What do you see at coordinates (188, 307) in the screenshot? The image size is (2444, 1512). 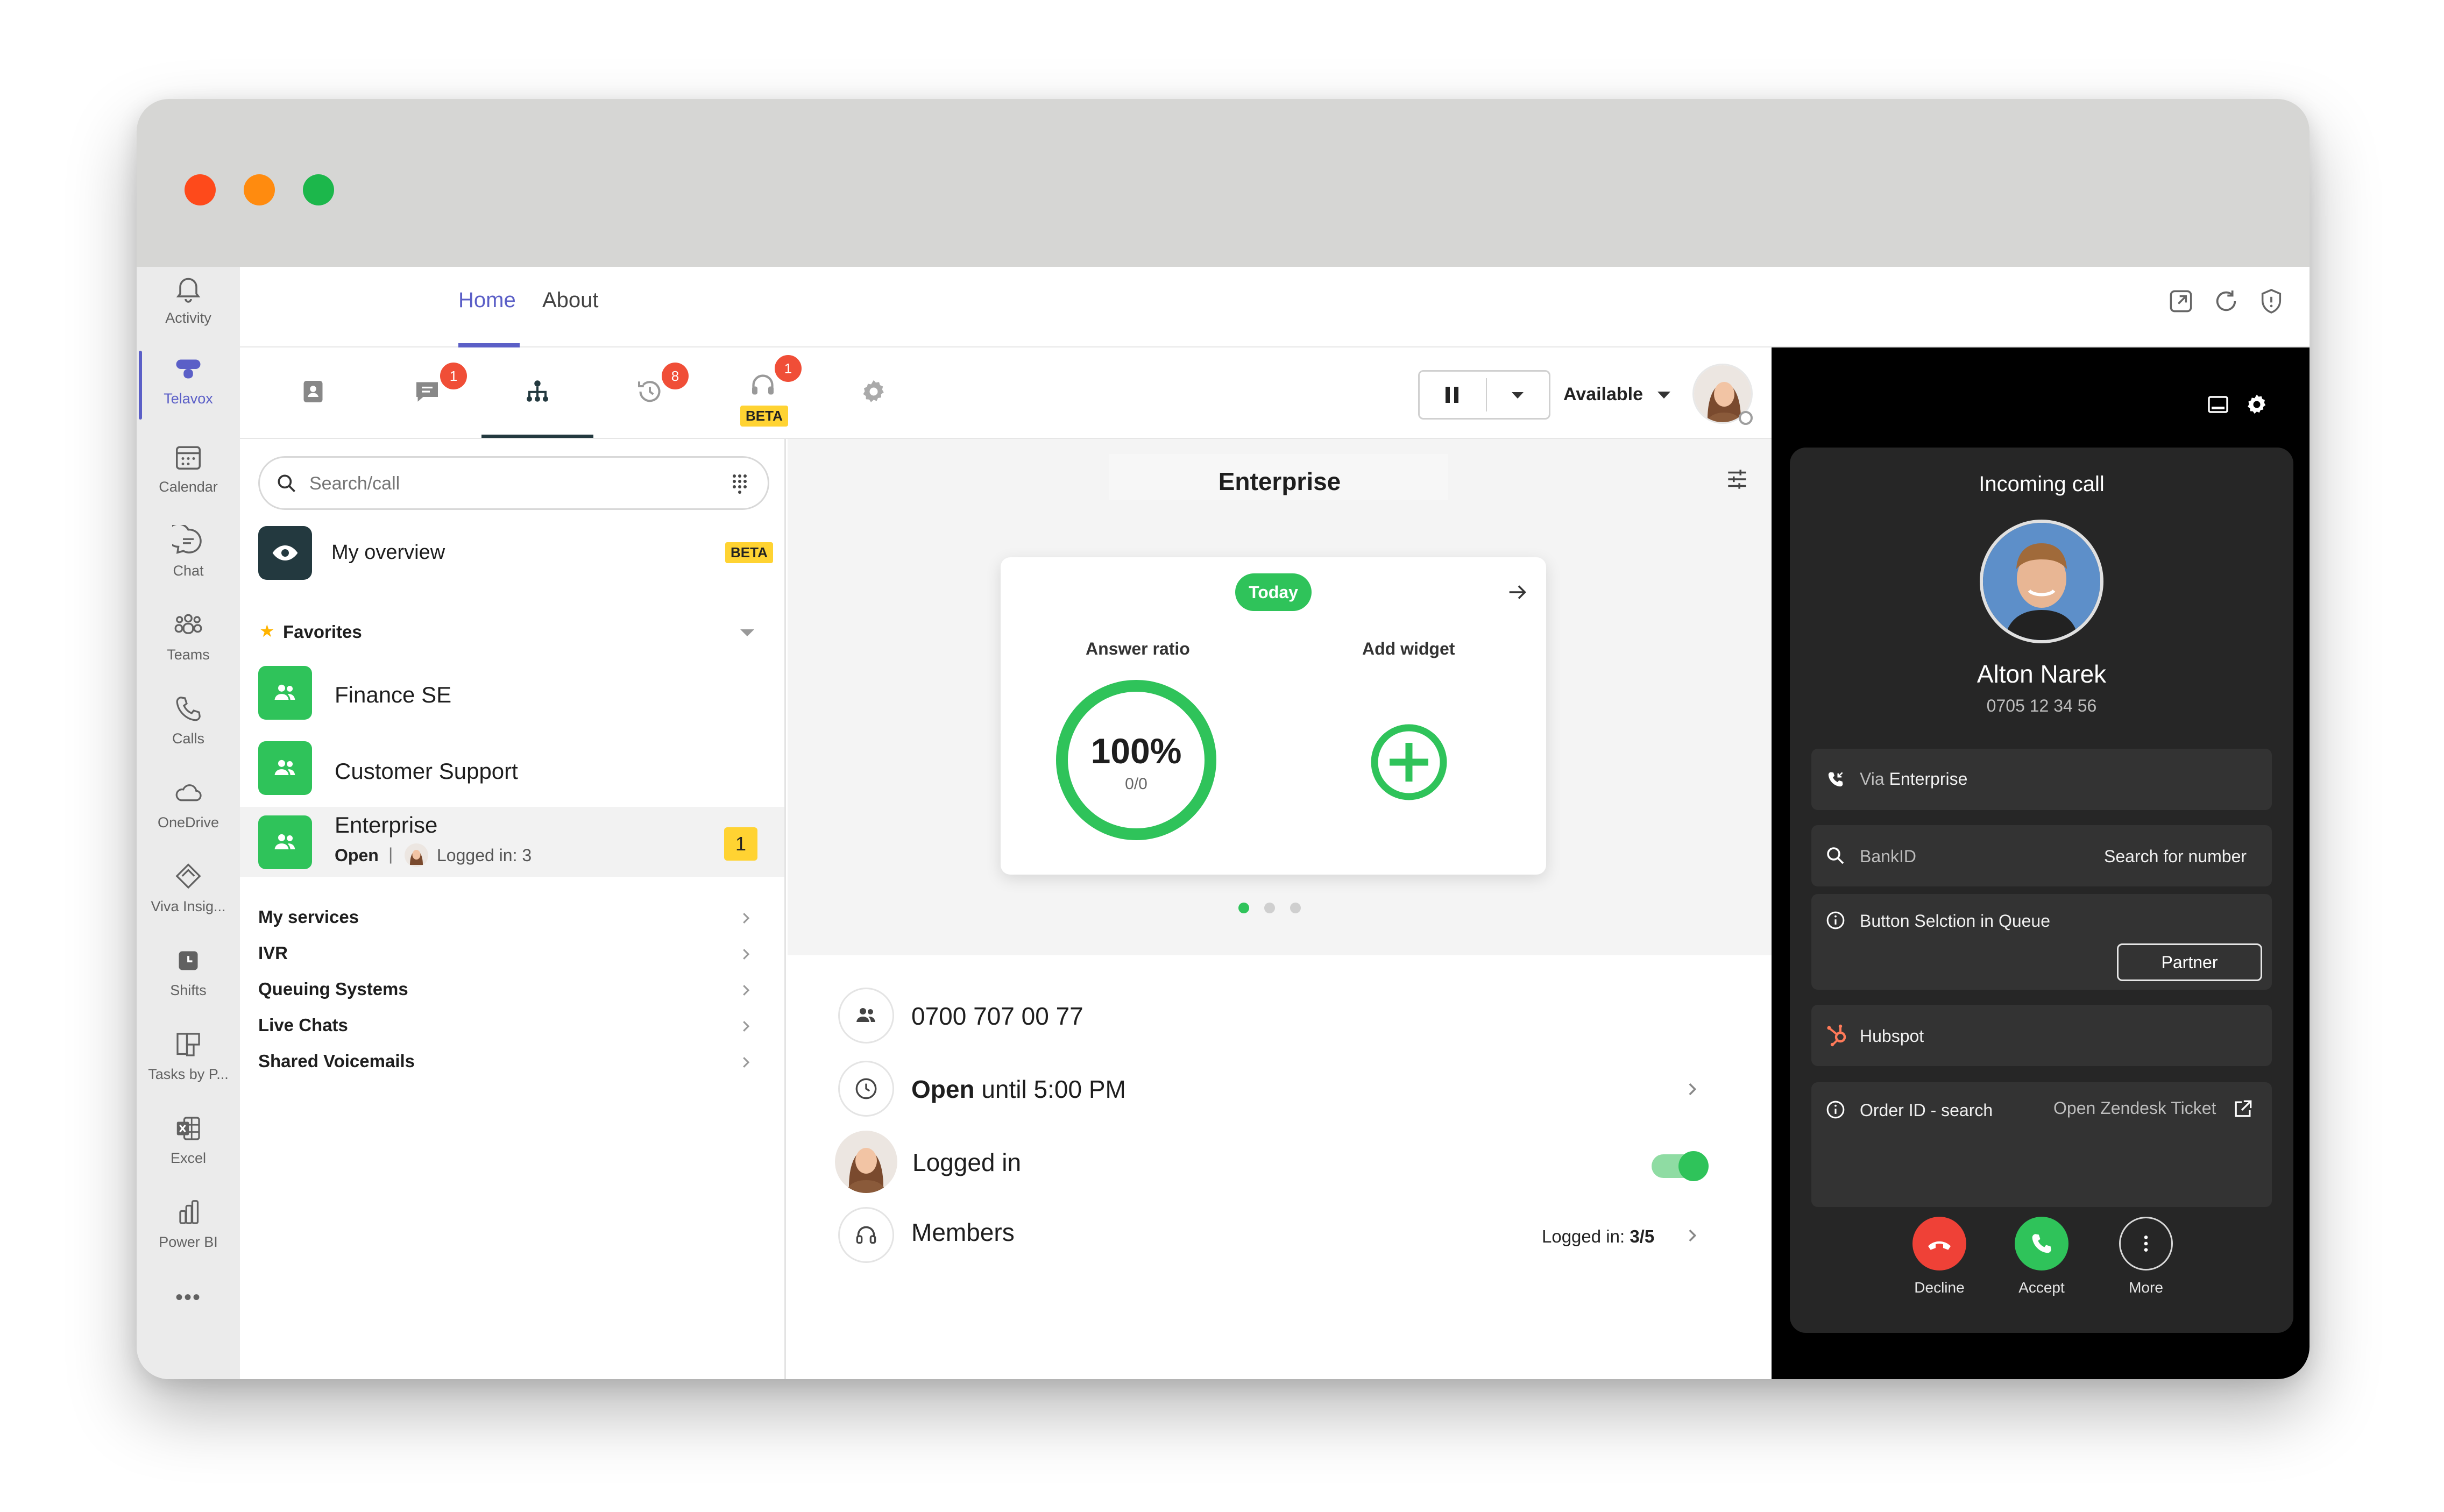 I see `rail-item-activity: Activity` at bounding box center [188, 307].